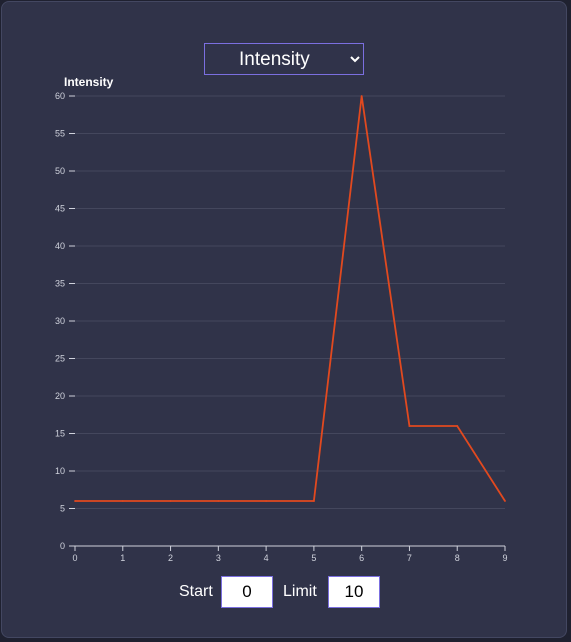 The width and height of the screenshot is (571, 642). I want to click on y-tick-label: 30, so click(60, 321).